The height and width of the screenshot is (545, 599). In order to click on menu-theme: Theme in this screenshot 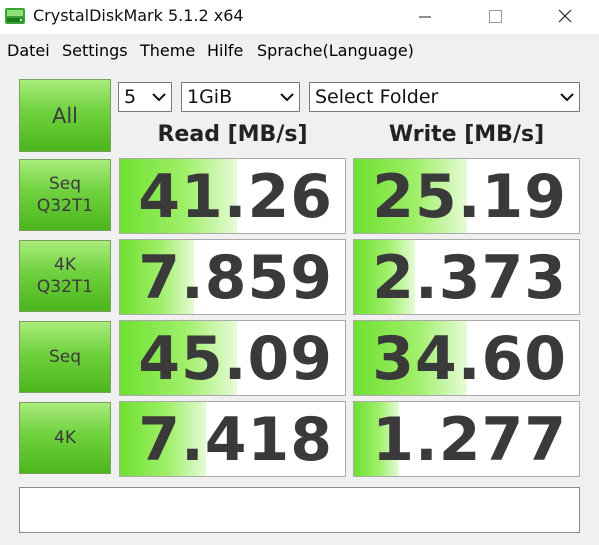, I will do `click(167, 50)`.